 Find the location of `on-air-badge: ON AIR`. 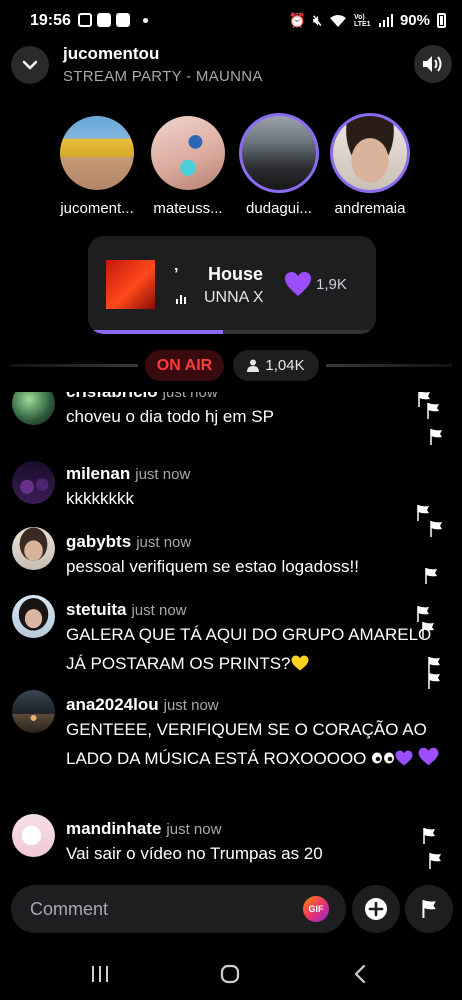

on-air-badge: ON AIR is located at coordinates (184, 365).